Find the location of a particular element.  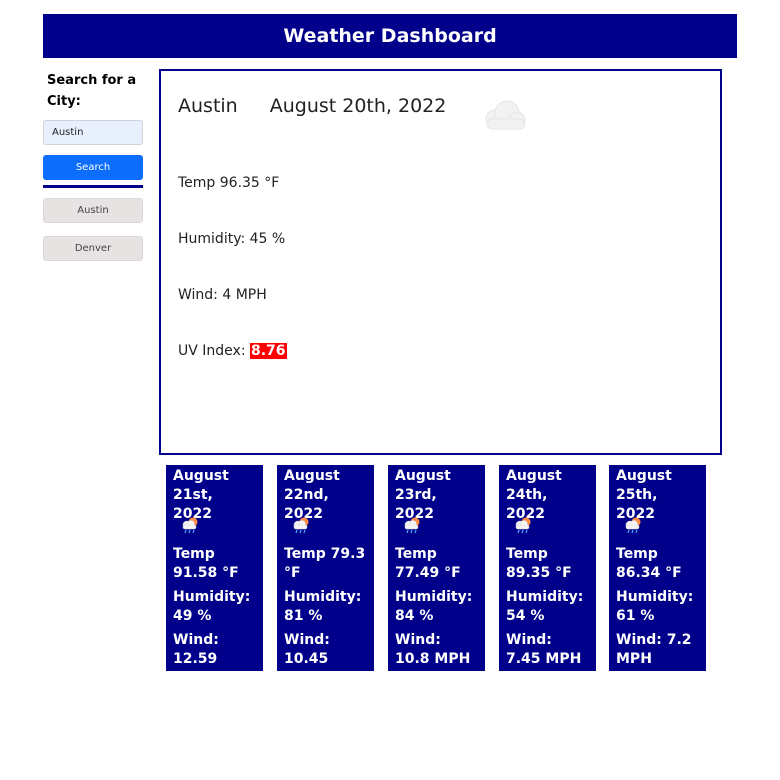

current-weather-heading: Austin August 20th, 2022 is located at coordinates (312, 106).